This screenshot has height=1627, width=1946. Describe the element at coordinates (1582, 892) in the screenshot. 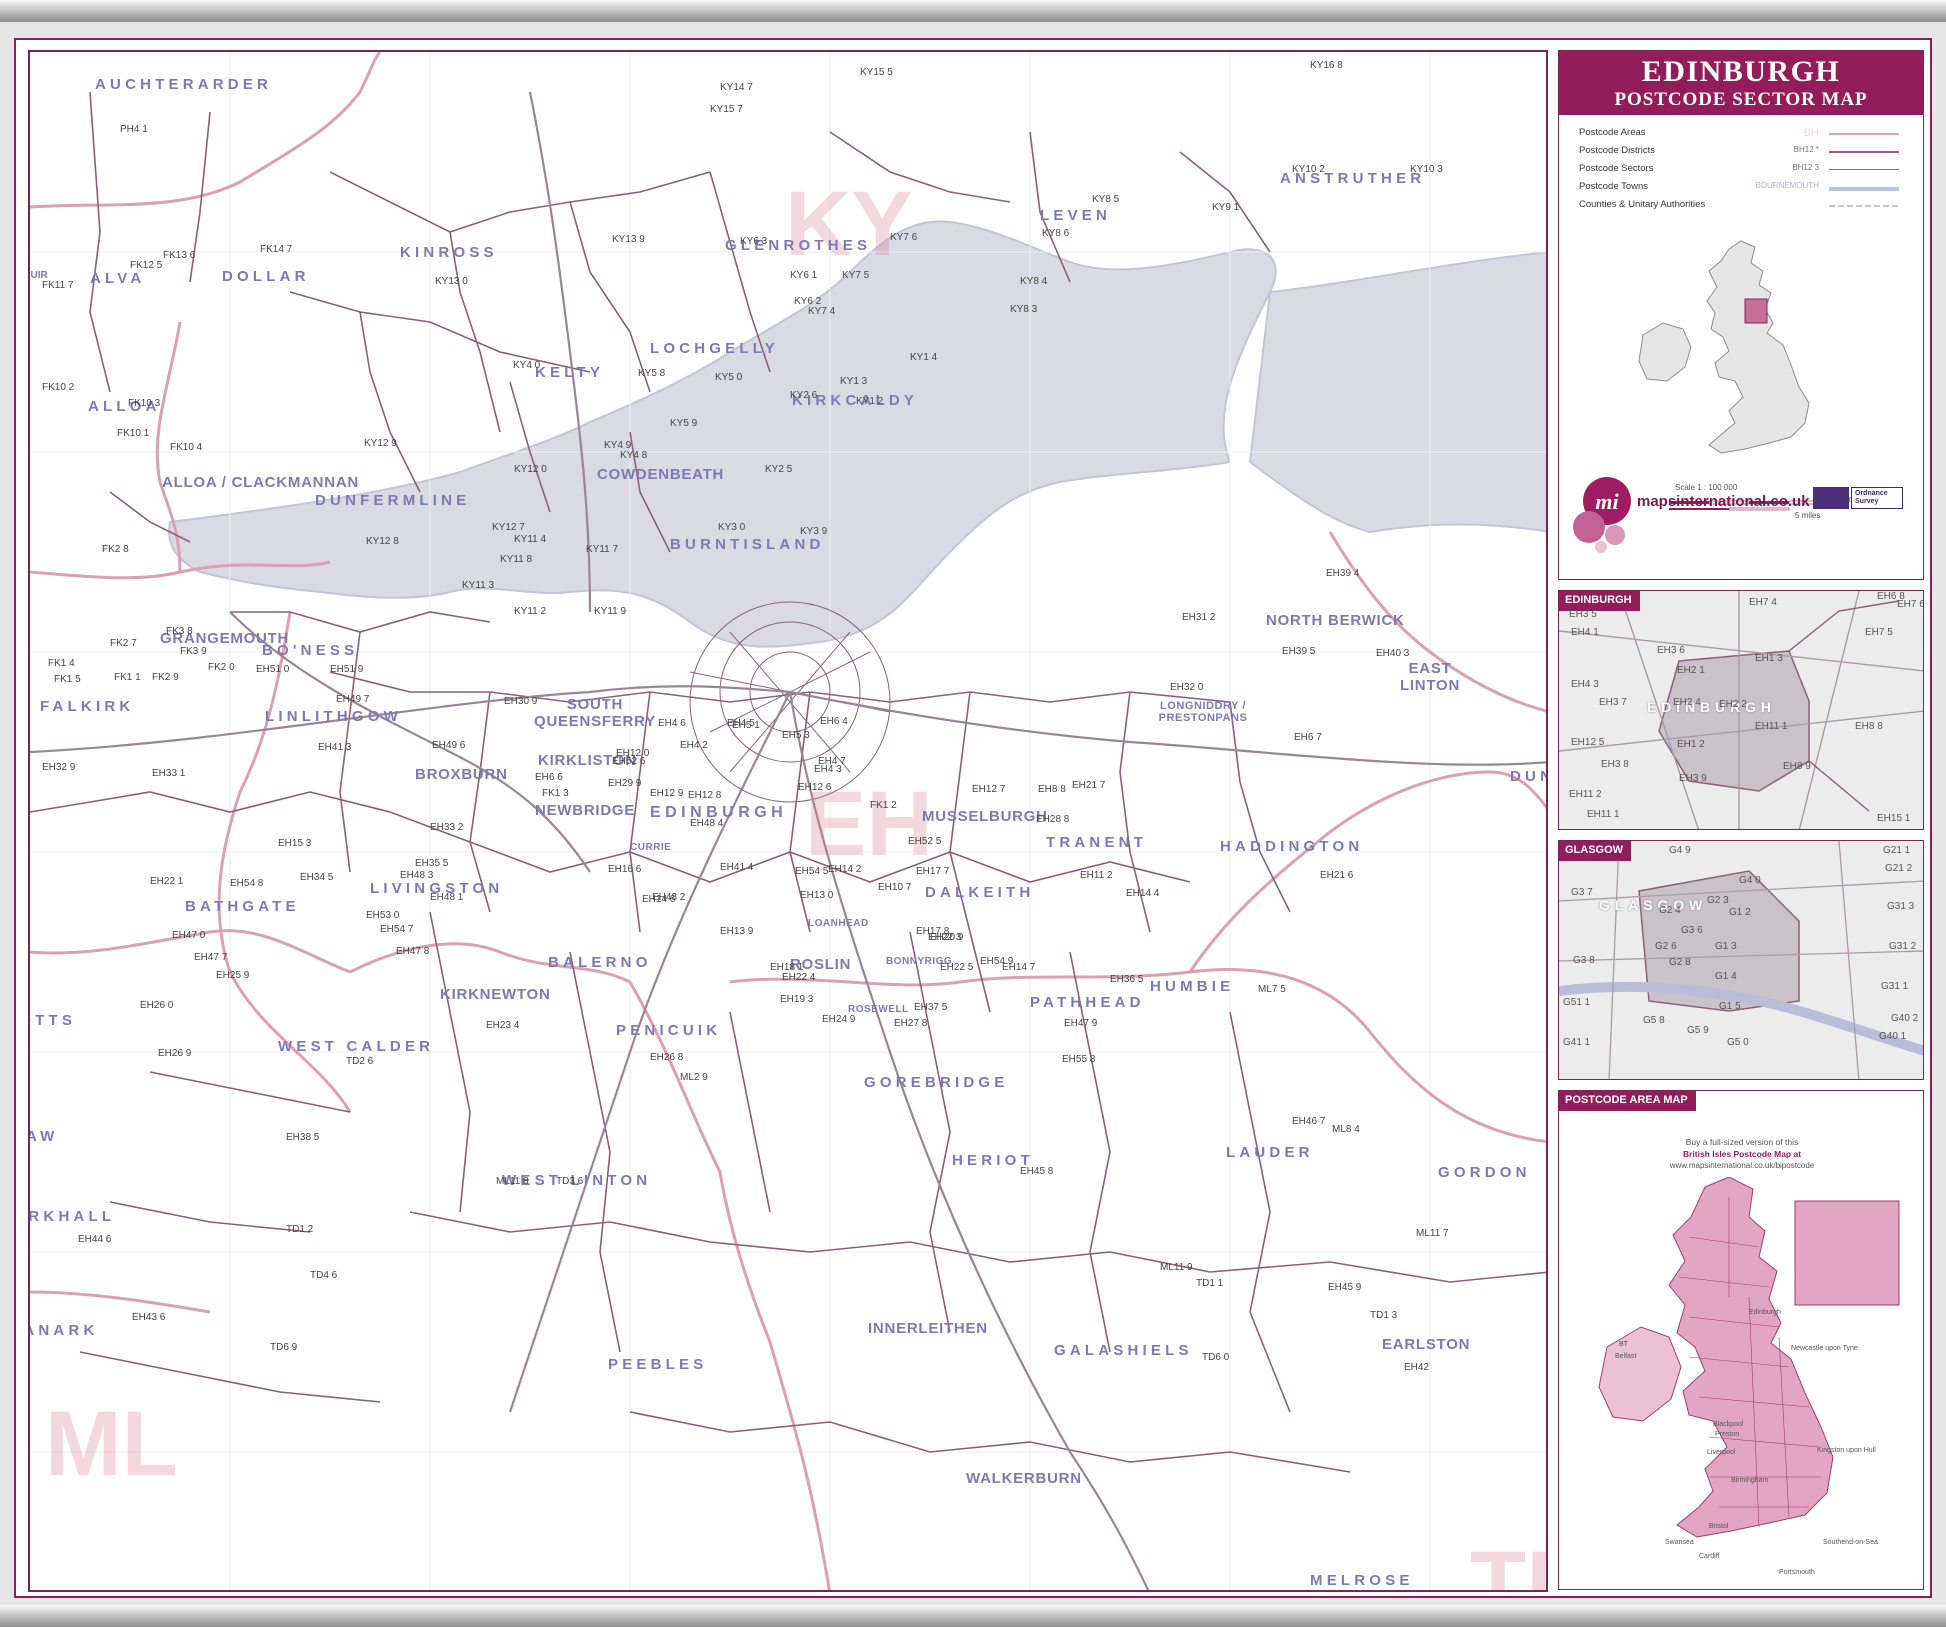

I see `inset-sector-label: G3 7` at that location.